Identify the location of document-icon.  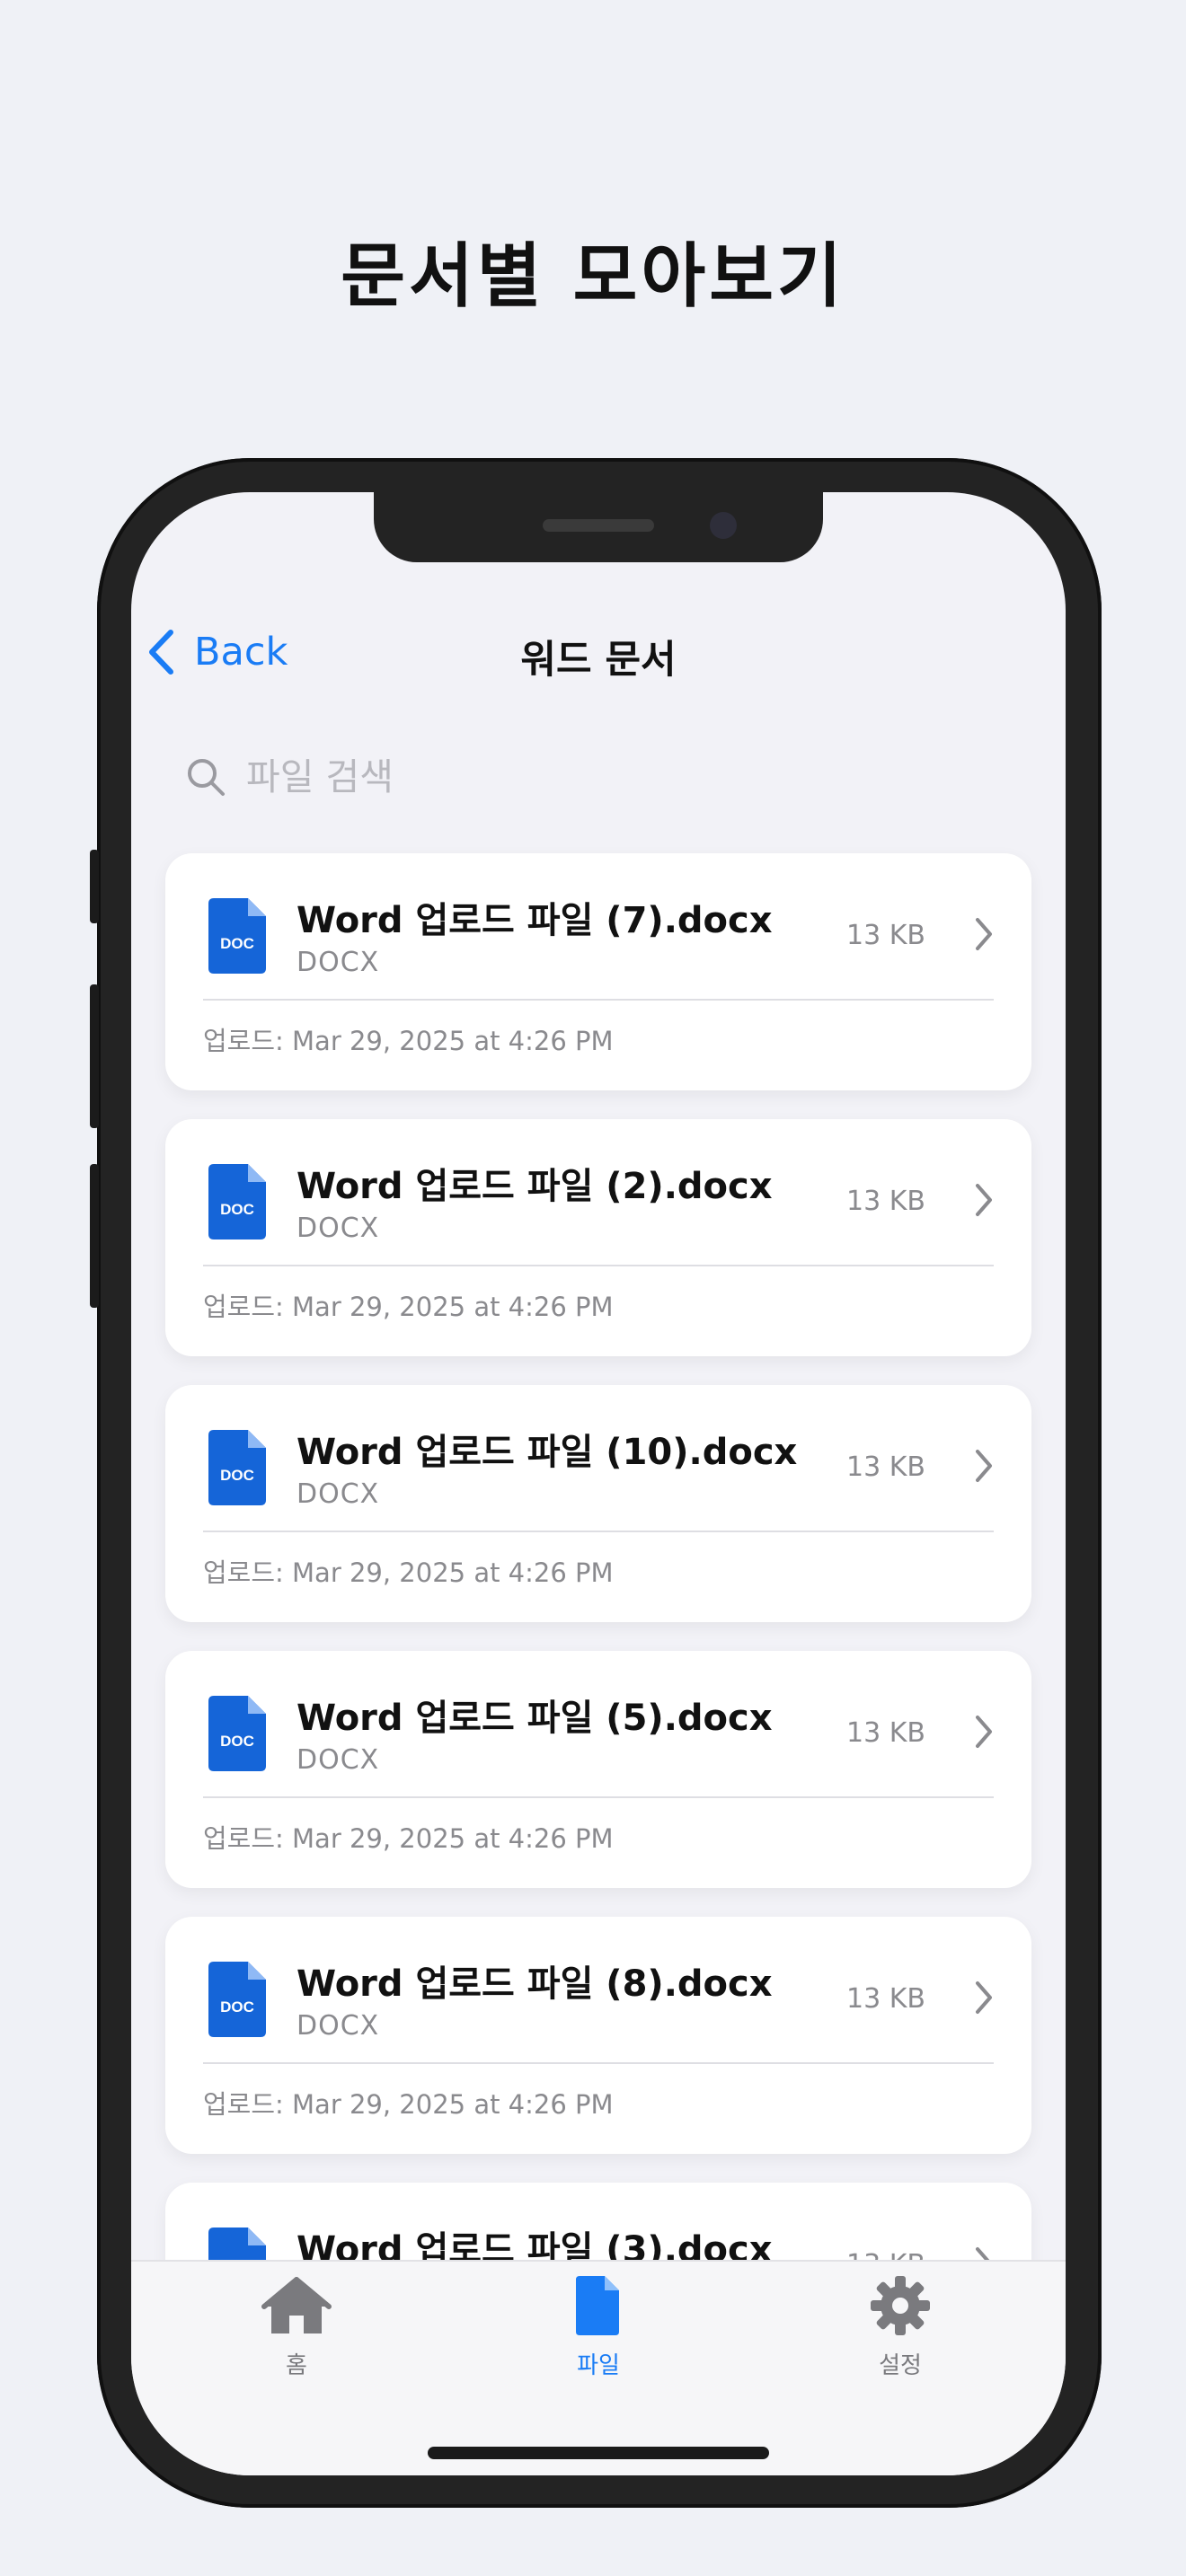
(597, 2305).